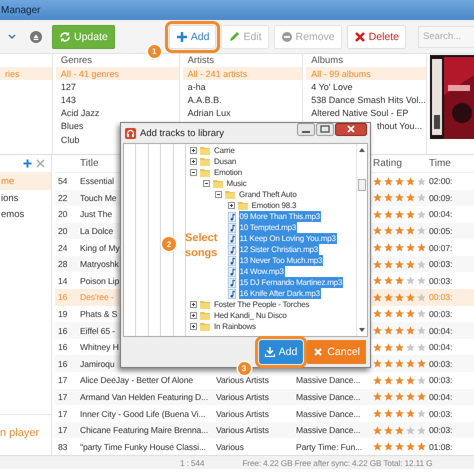 Image resolution: width=474 pixels, height=474 pixels. What do you see at coordinates (99, 281) in the screenshot?
I see `track-title: Poison Lip` at bounding box center [99, 281].